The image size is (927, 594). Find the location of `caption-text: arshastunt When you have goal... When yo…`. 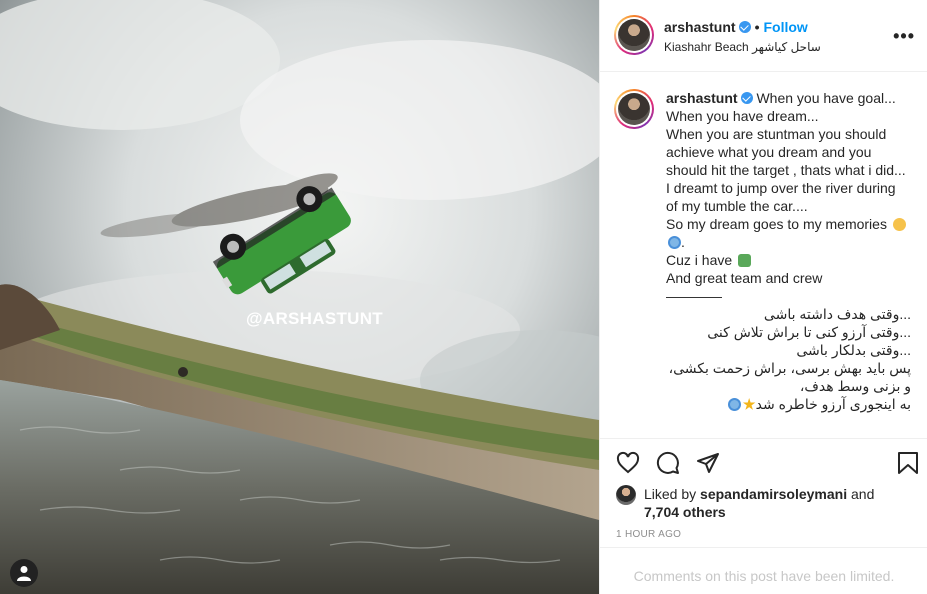

caption-text: arshastunt When you have goal... When yo… is located at coordinates (788, 251).